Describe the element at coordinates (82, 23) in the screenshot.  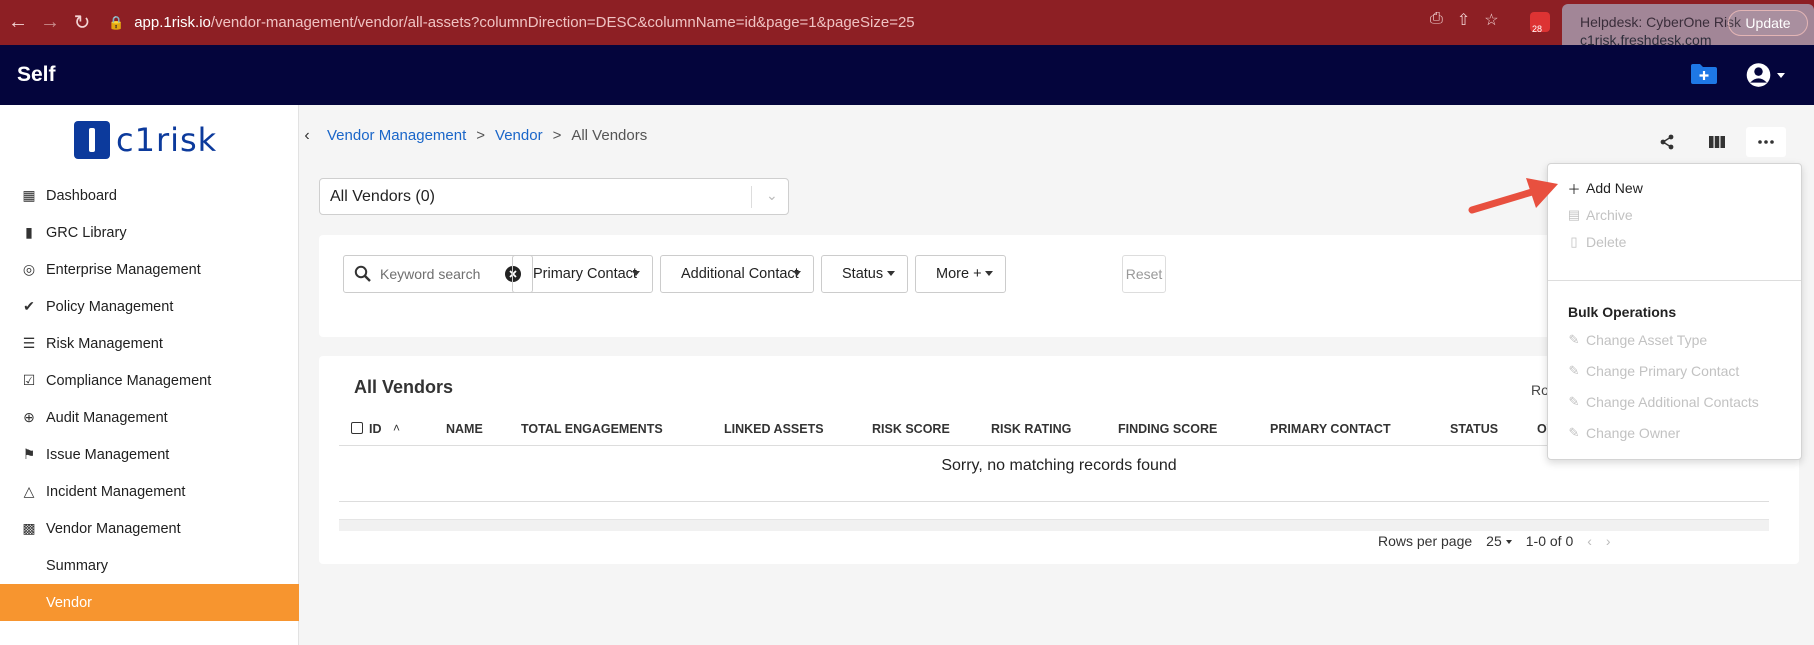
I see `reload-icon: ↻` at that location.